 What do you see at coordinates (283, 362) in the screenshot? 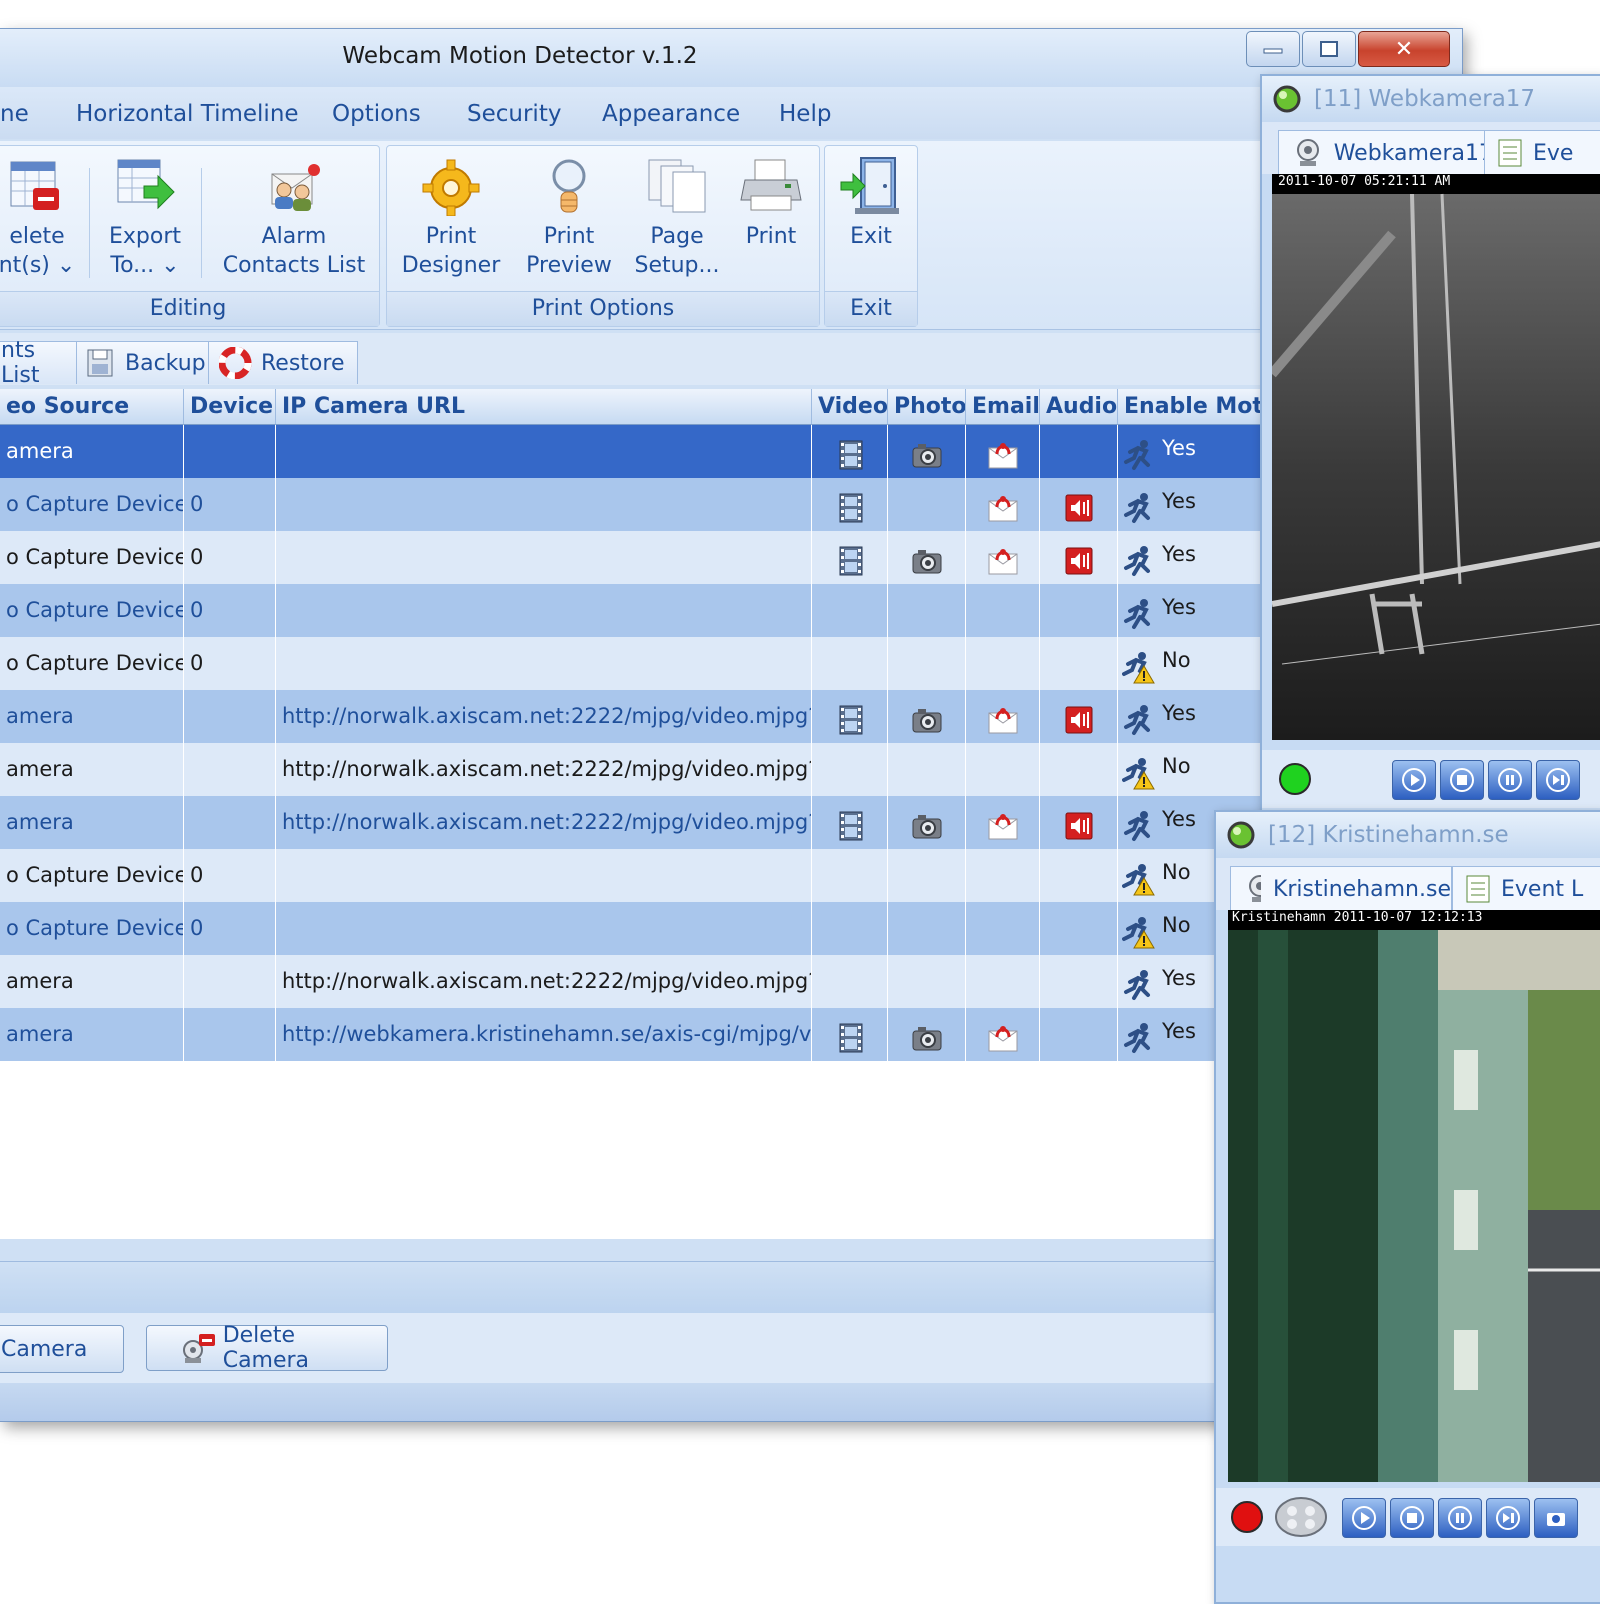
I see `tab-restore: Restore` at bounding box center [283, 362].